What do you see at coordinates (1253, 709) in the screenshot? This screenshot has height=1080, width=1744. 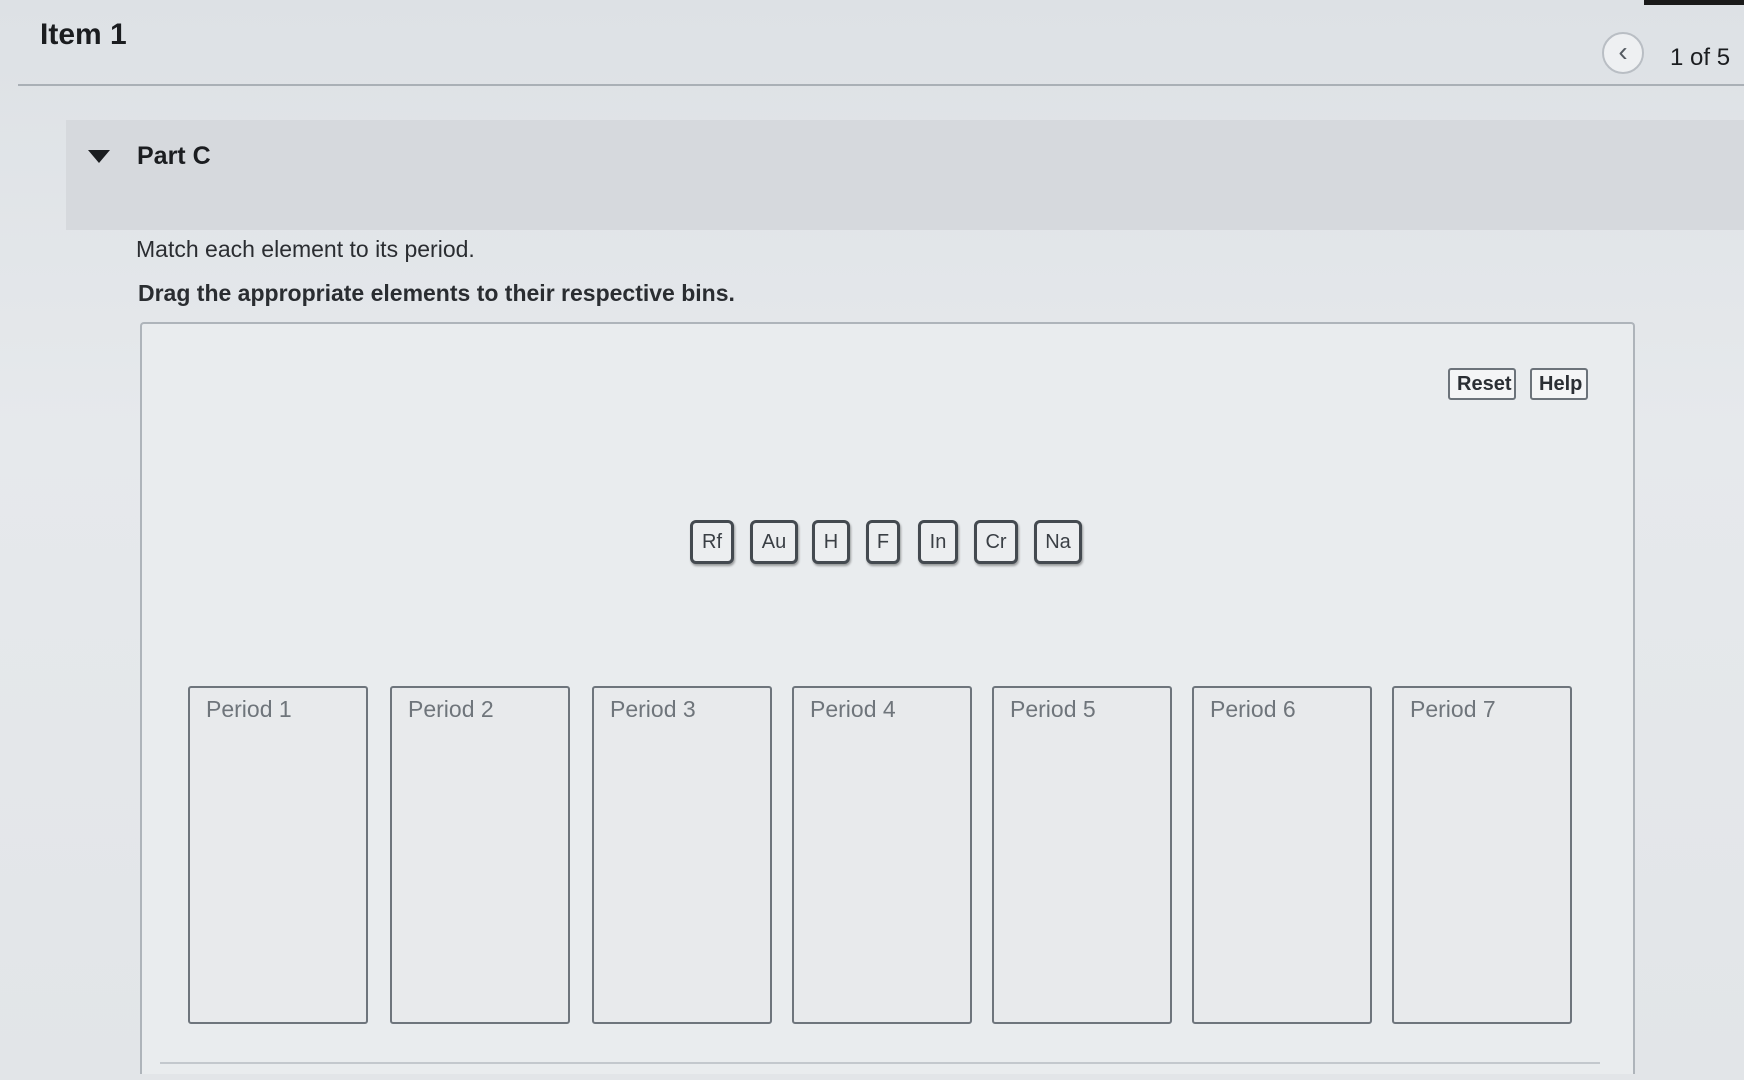 I see `bin-label: Period 6` at bounding box center [1253, 709].